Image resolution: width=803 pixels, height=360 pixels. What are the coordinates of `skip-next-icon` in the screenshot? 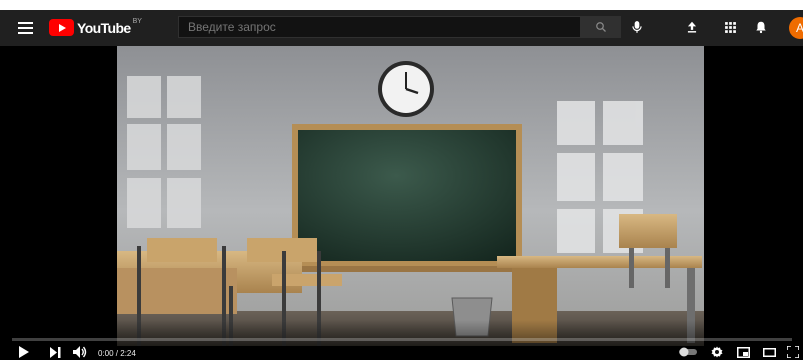 It's located at (54, 352).